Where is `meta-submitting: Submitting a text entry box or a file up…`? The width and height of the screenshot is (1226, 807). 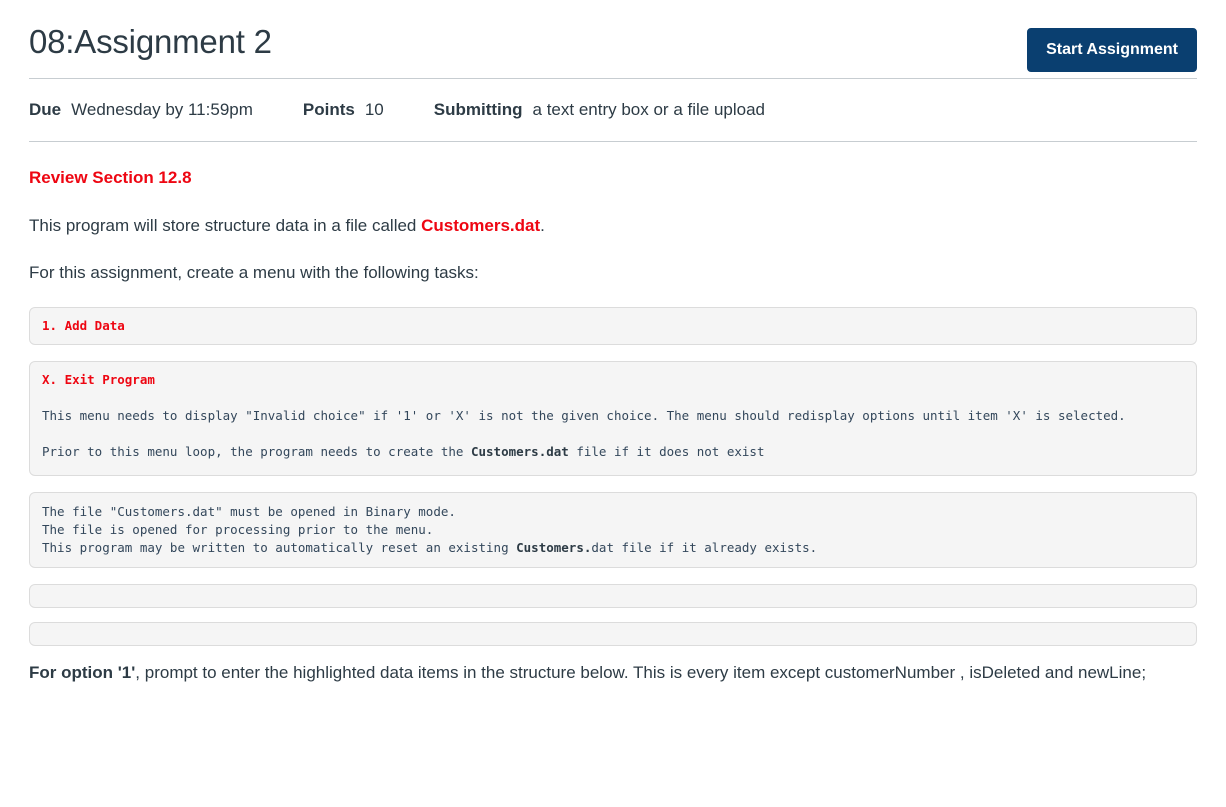 meta-submitting: Submitting a text entry box or a file up… is located at coordinates (599, 109).